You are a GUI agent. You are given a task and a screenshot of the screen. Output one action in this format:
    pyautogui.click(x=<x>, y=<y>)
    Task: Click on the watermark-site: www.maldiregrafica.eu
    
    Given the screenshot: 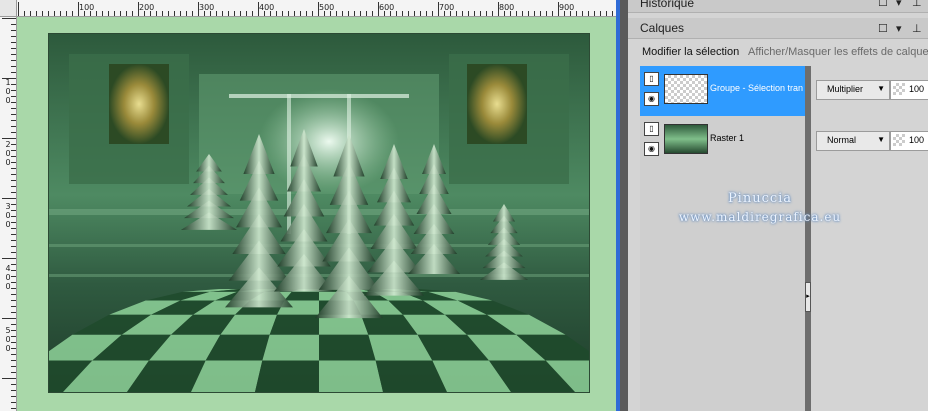 What is the action you would take?
    pyautogui.click(x=760, y=217)
    